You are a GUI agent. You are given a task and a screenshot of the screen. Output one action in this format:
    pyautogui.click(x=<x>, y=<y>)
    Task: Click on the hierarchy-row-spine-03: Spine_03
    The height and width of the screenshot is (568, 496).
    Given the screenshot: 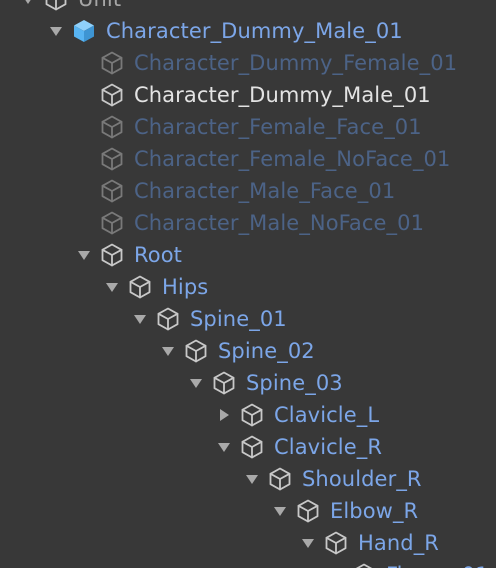 What is the action you would take?
    pyautogui.click(x=248, y=383)
    